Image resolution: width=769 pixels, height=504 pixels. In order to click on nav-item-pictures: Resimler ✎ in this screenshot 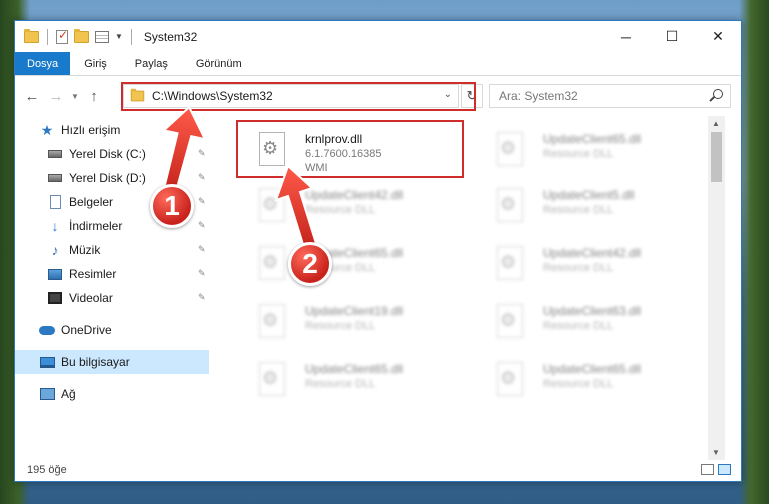, I will do `click(112, 274)`.